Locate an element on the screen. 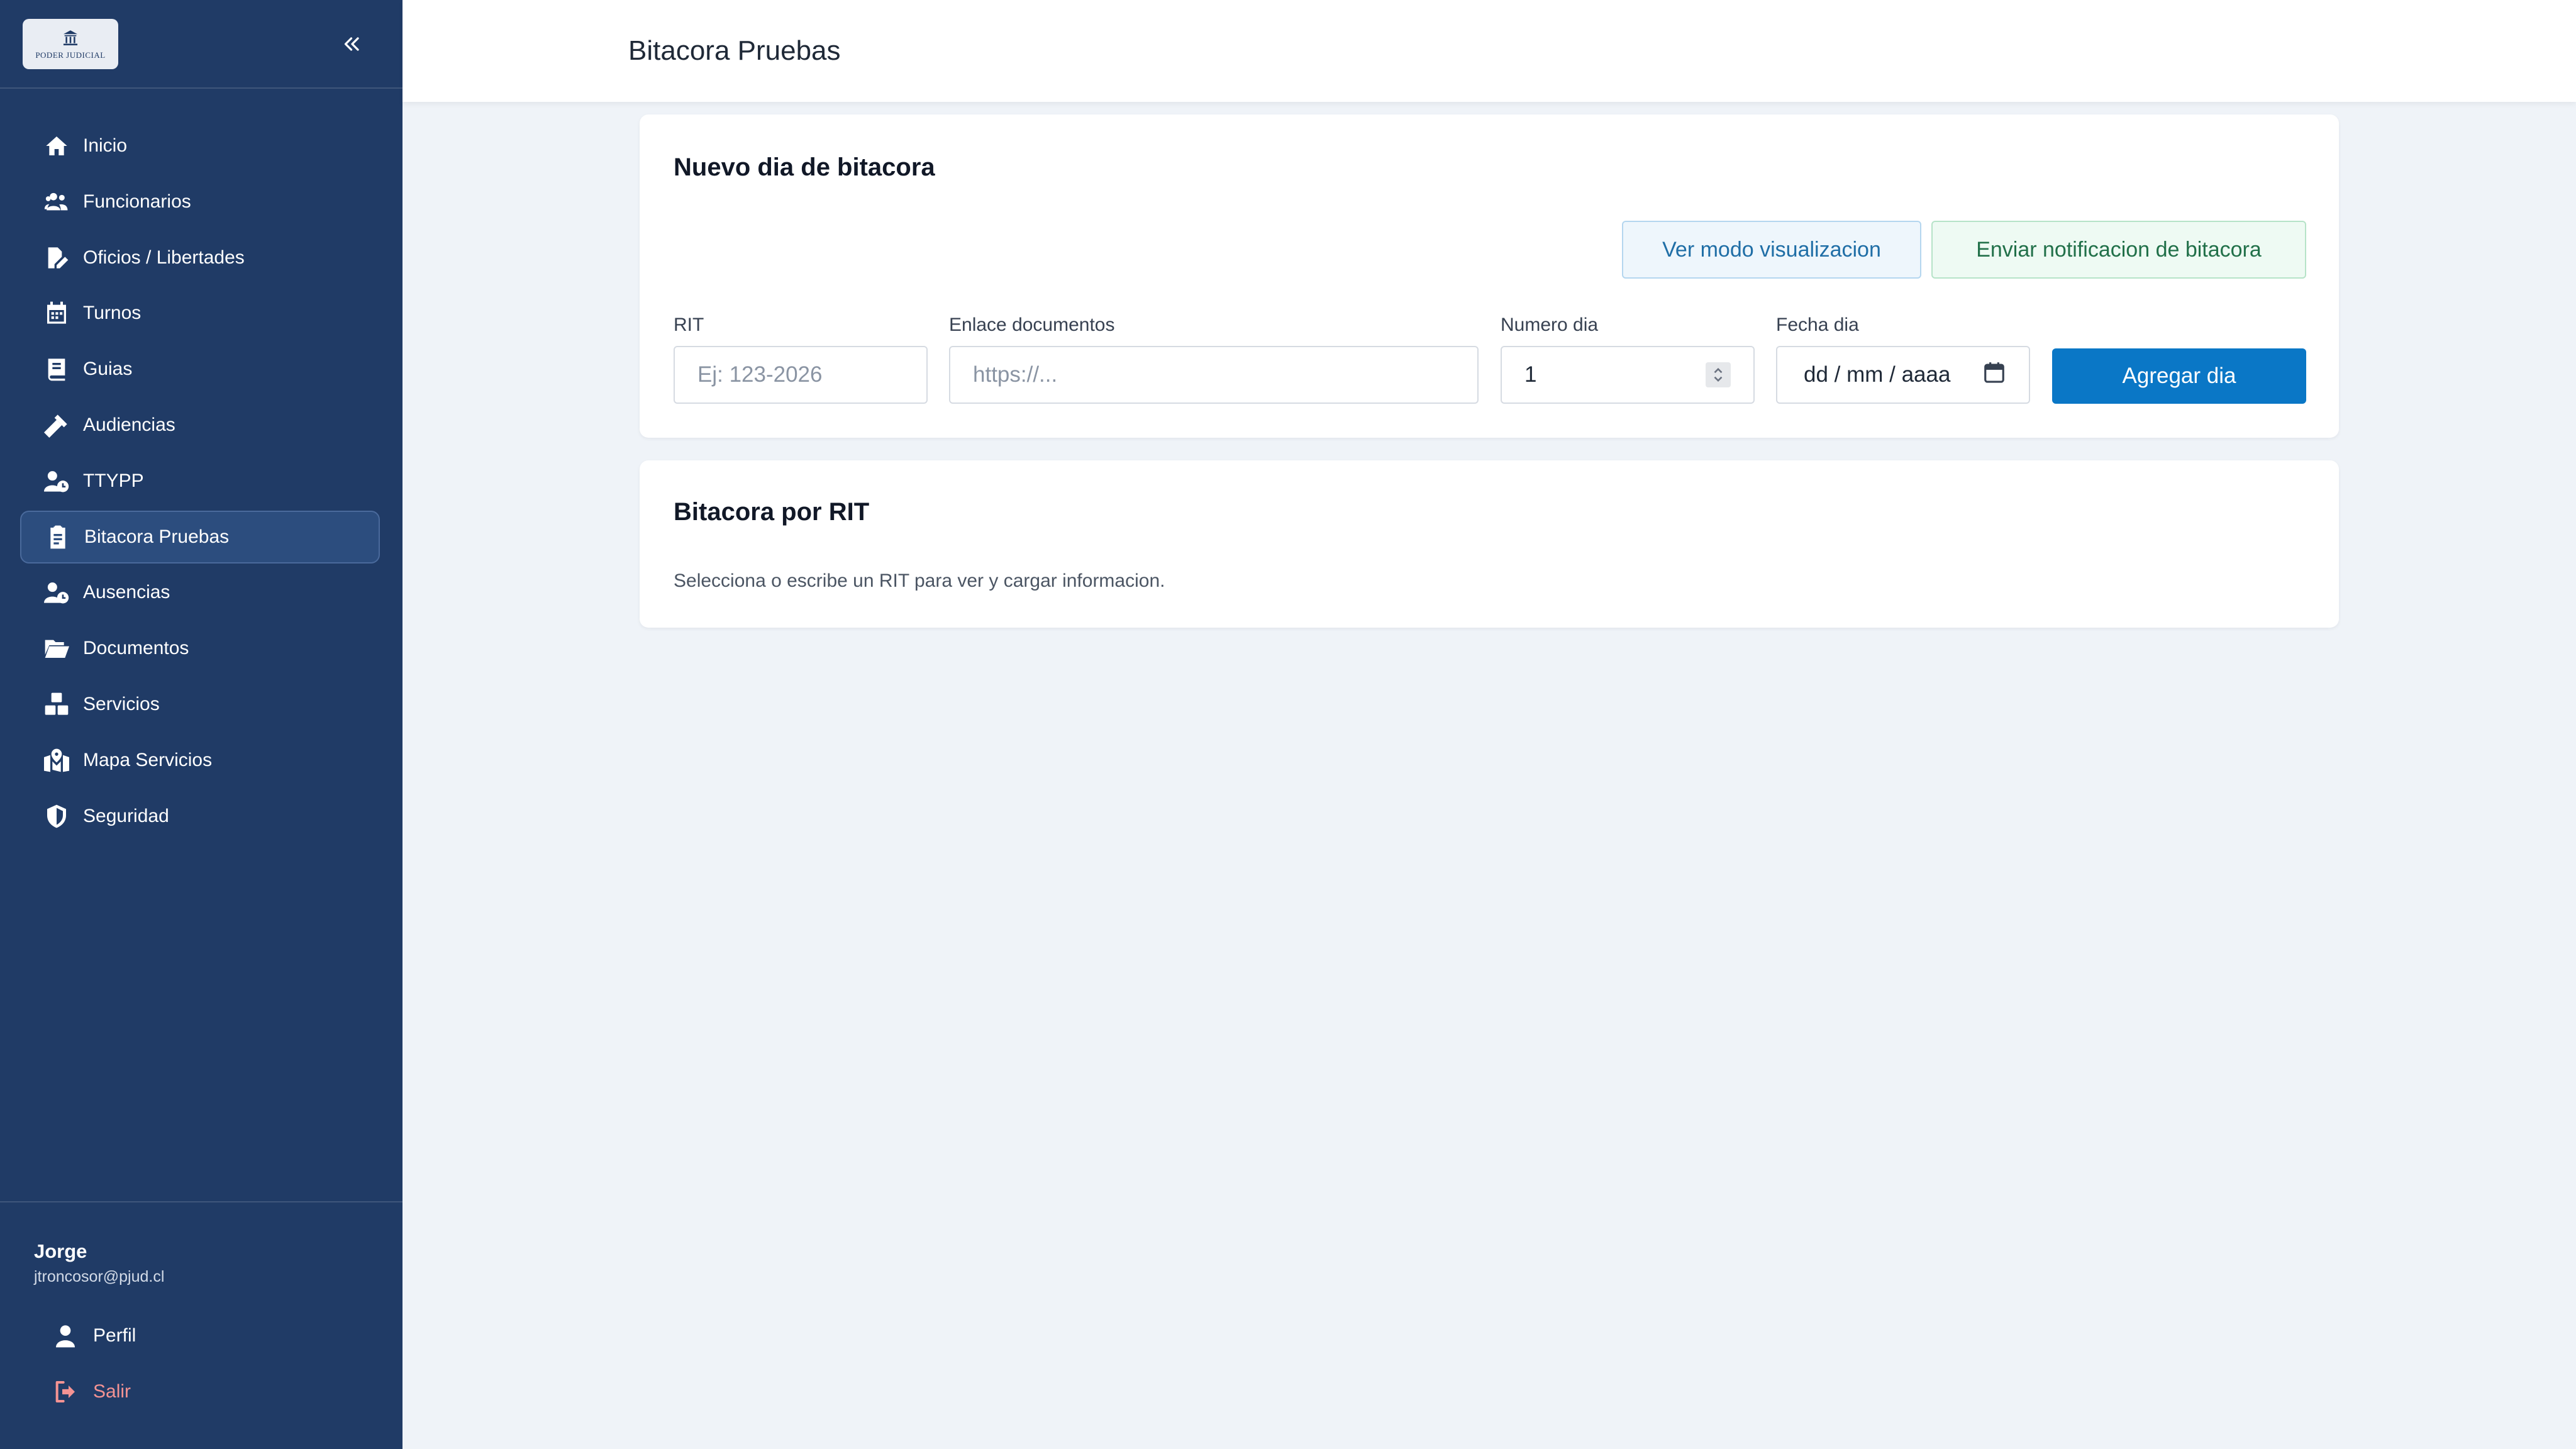 The width and height of the screenshot is (2576, 1449). user-email: jtroncosor@pjud.cl is located at coordinates (99, 1276).